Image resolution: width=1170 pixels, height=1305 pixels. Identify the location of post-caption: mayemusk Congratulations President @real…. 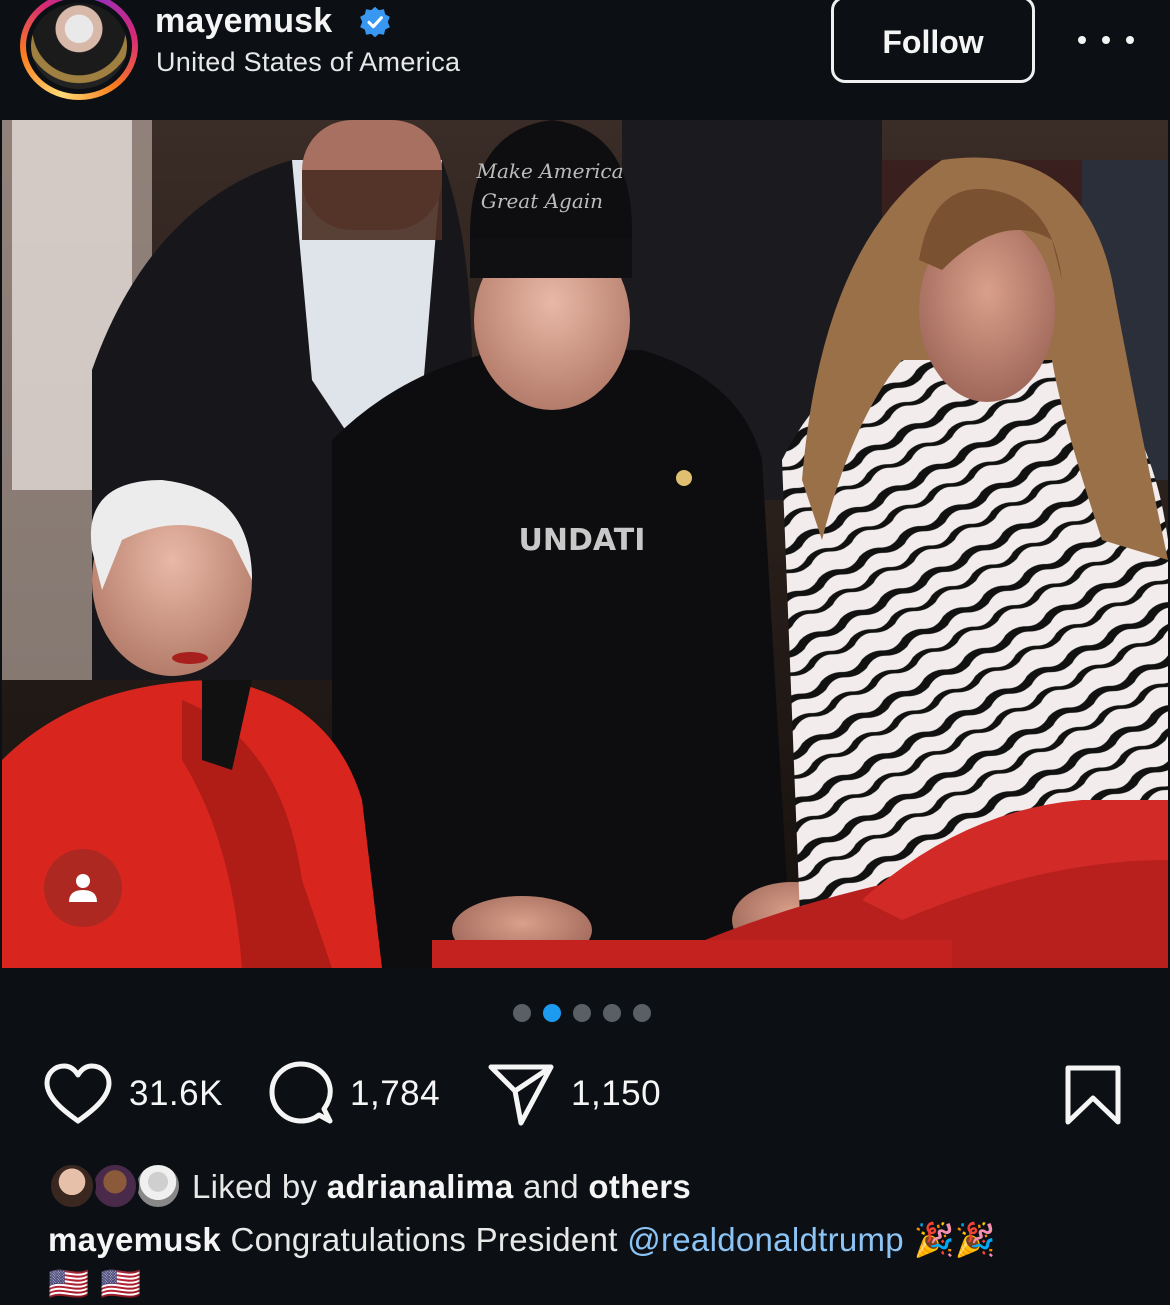
(598, 1261).